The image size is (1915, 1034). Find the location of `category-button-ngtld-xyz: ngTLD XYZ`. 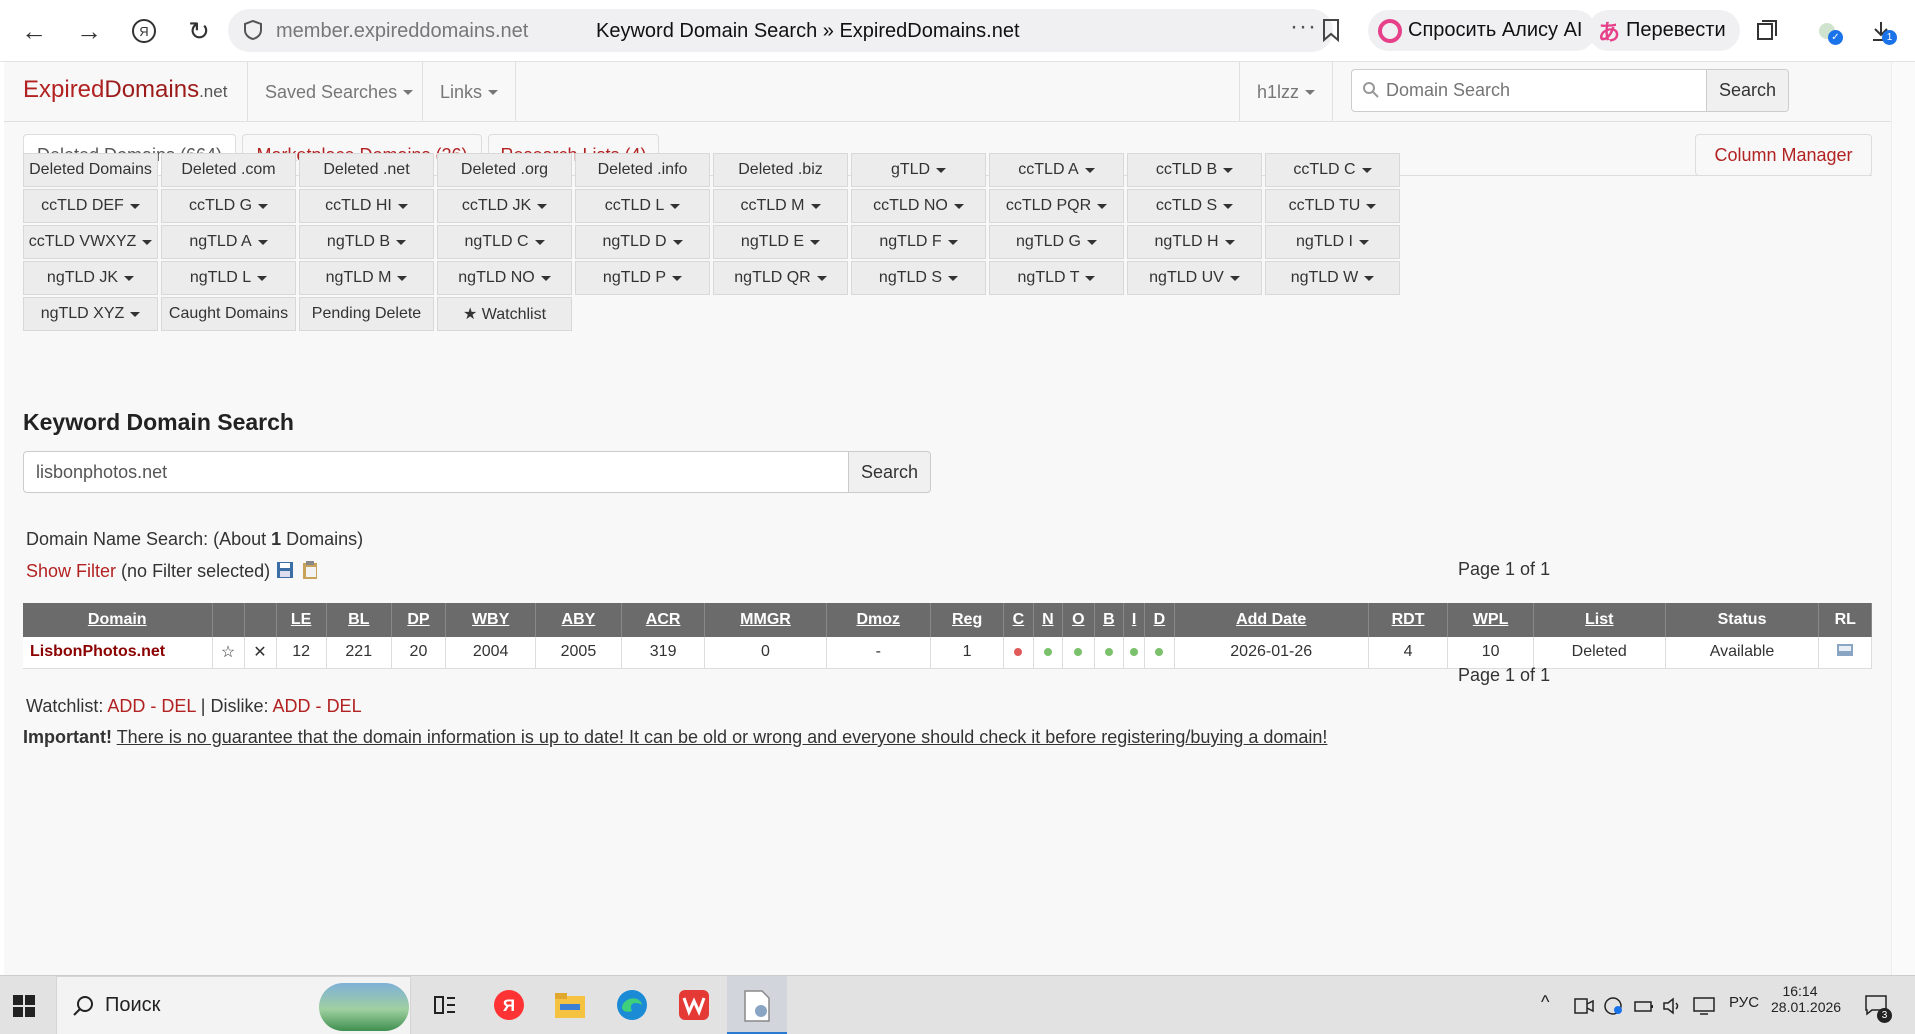

category-button-ngtld-xyz: ngTLD XYZ is located at coordinates (90, 314).